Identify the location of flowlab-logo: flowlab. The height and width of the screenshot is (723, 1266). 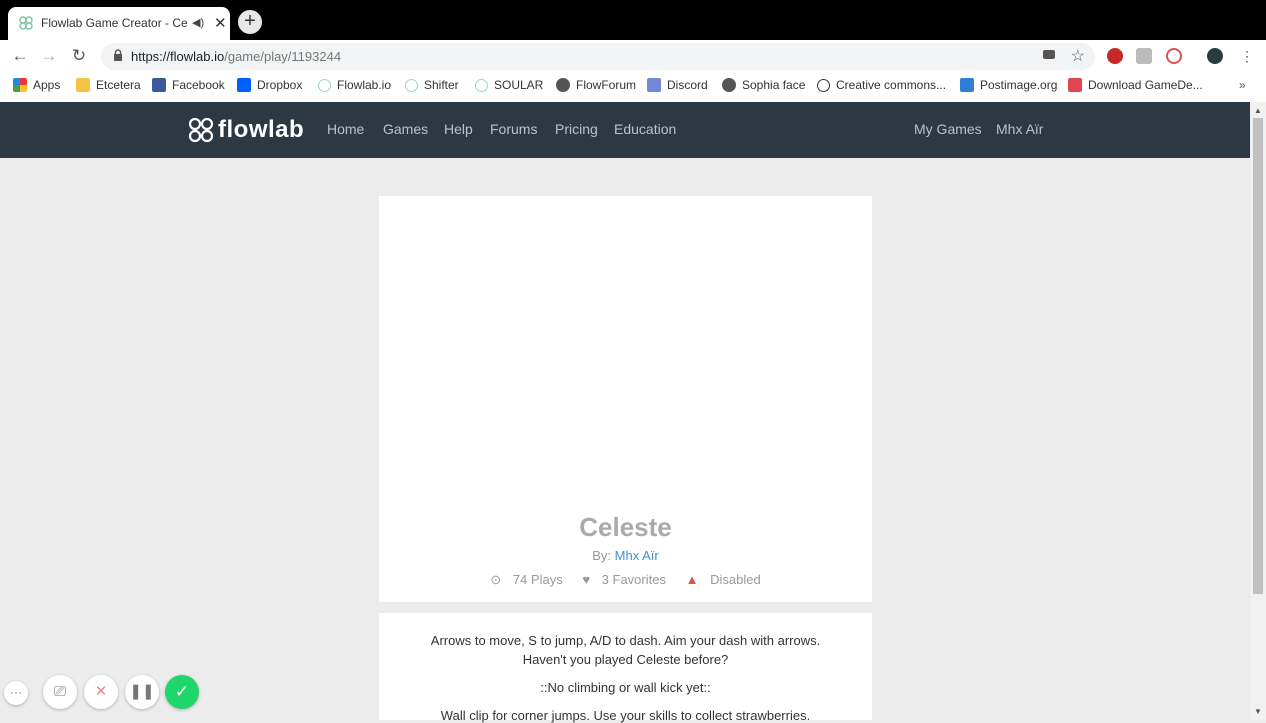
(246, 130).